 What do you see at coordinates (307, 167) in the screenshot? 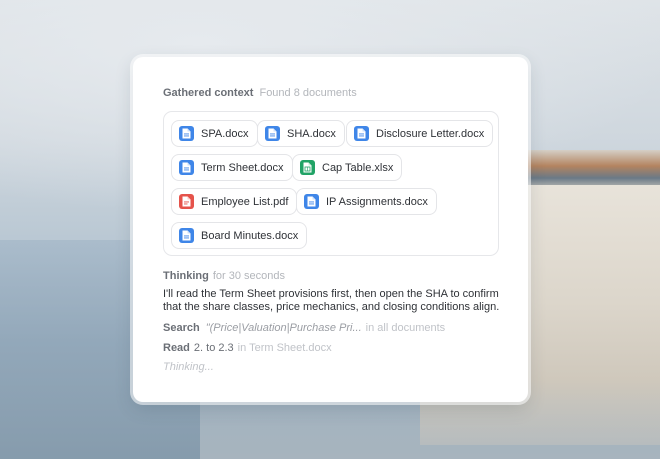
I see `spreadsheet-icon` at bounding box center [307, 167].